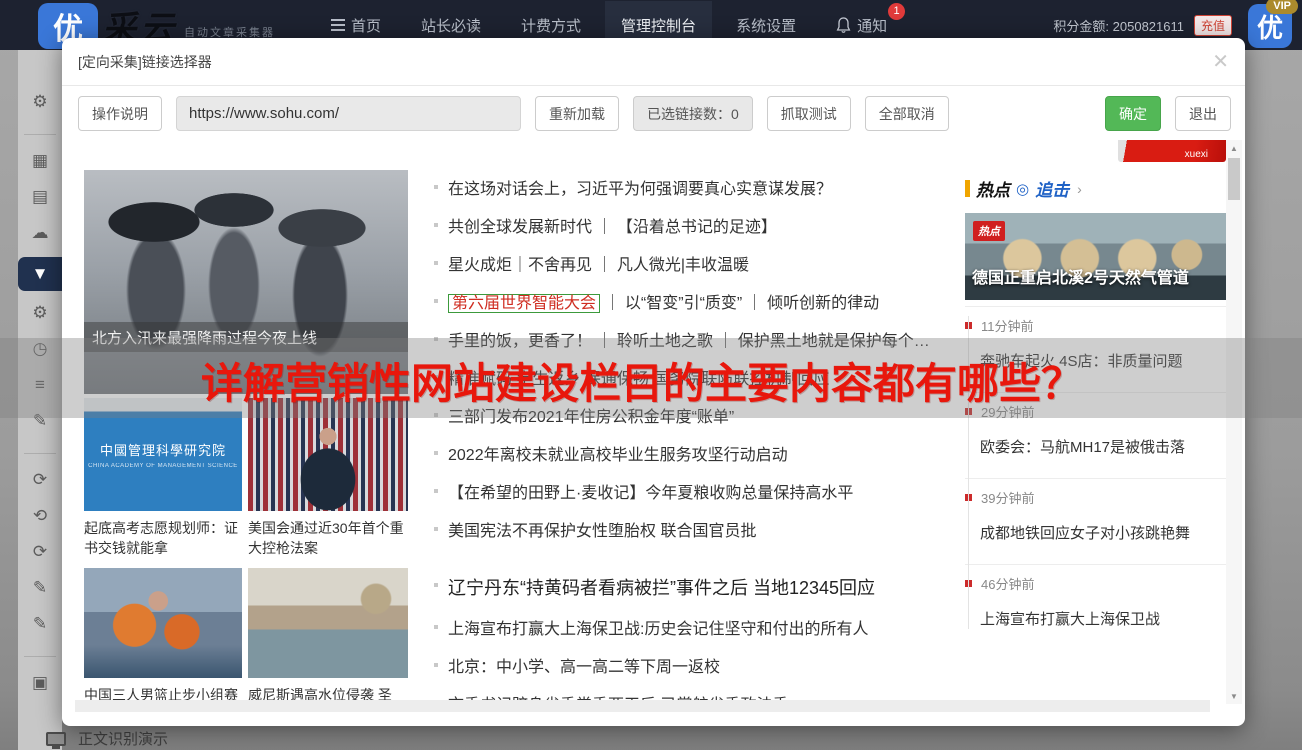 The width and height of the screenshot is (1302, 750). What do you see at coordinates (1103, 618) in the screenshot?
I see `timeline-link: 上海宣布打赢大上海保卫战` at bounding box center [1103, 618].